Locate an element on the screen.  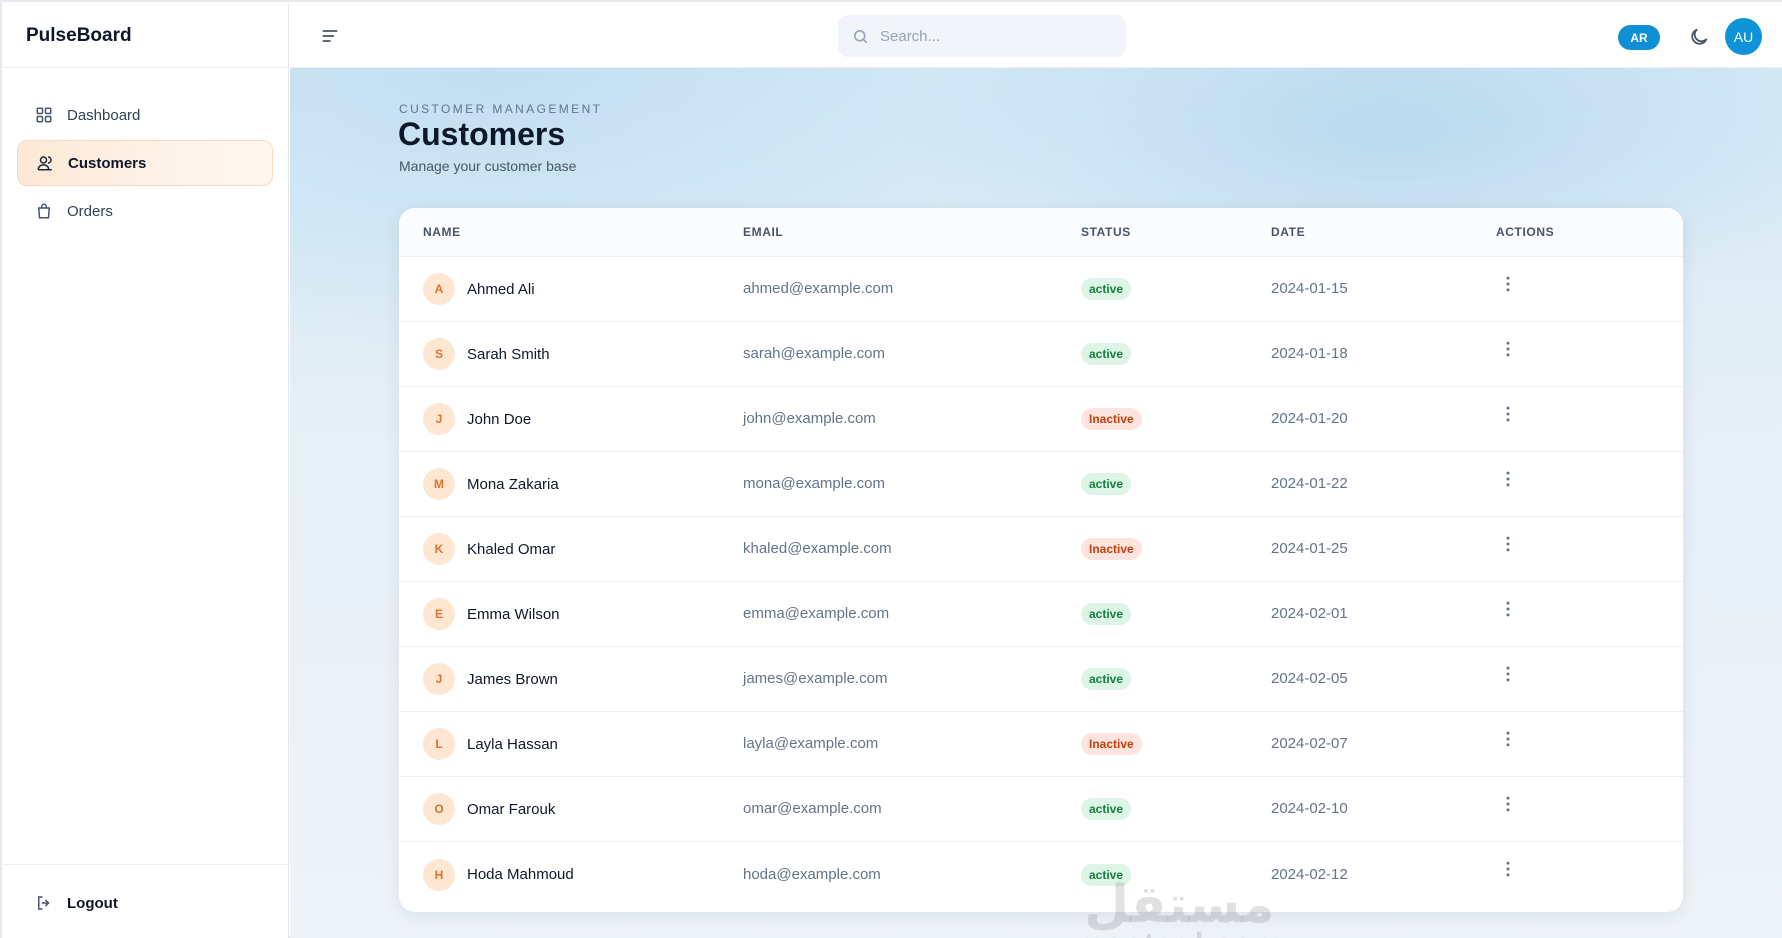
sidebar-item-customers: Customers is located at coordinates (145, 163).